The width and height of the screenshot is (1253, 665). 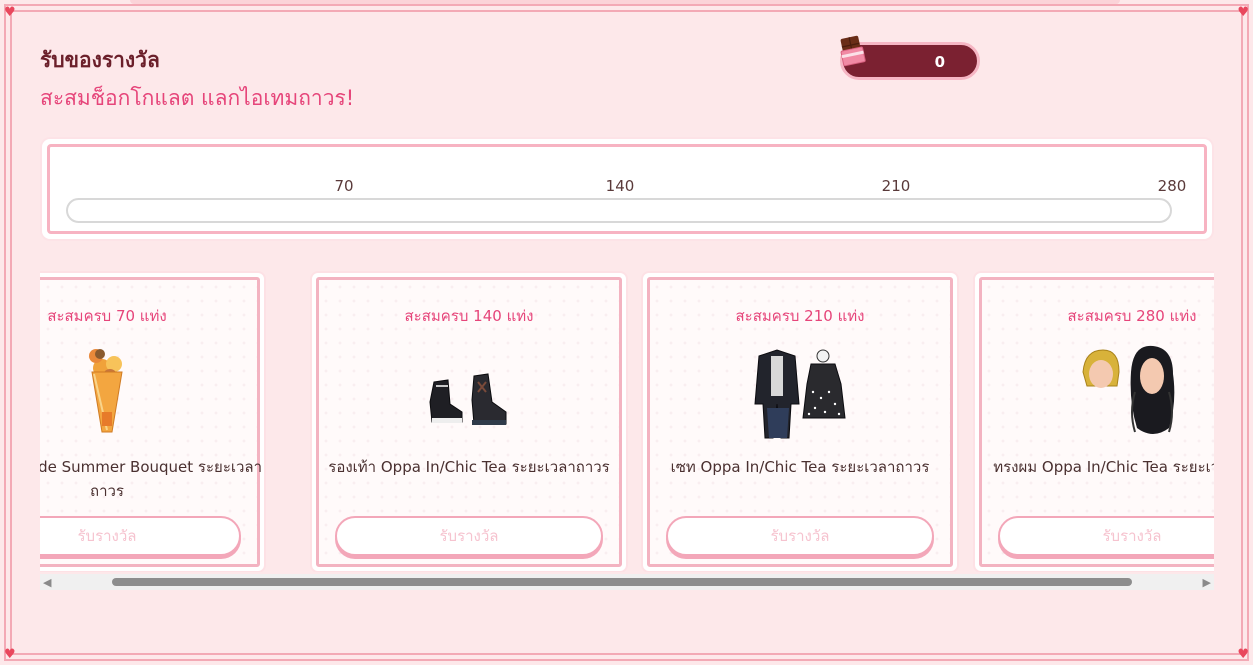 What do you see at coordinates (896, 186) in the screenshot?
I see `milestone-label: 210` at bounding box center [896, 186].